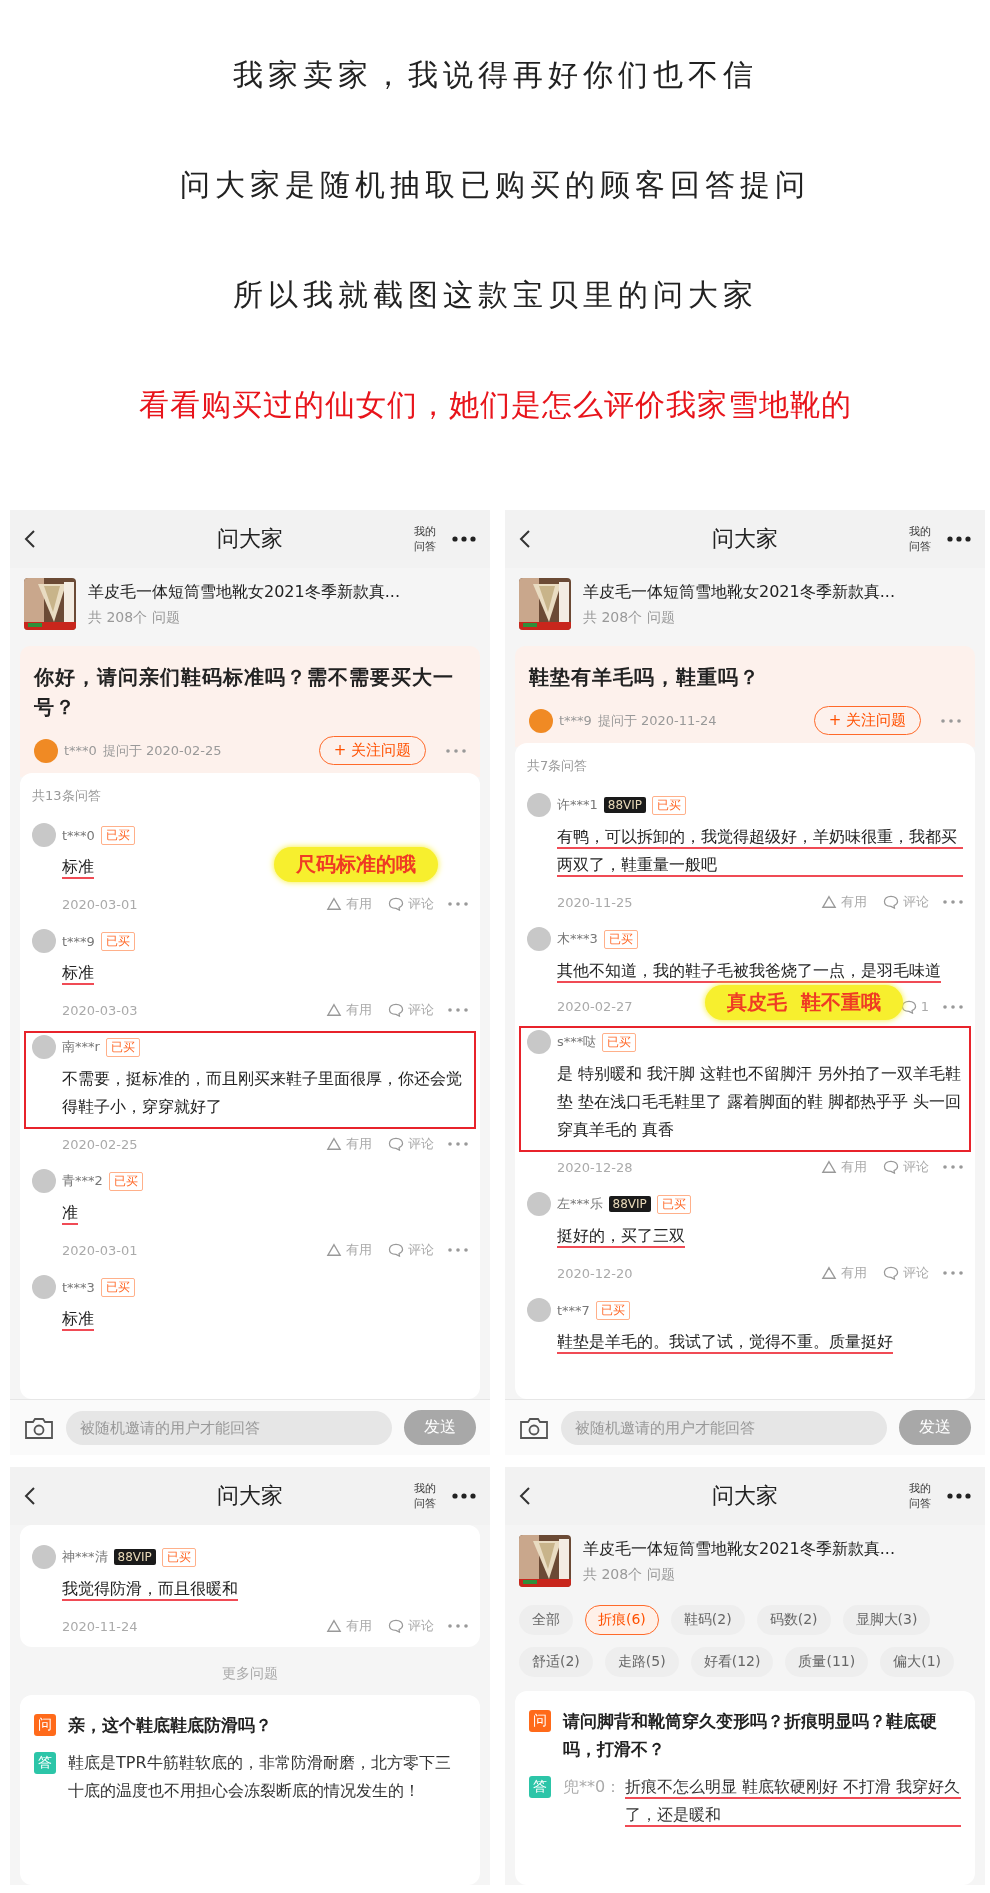 This screenshot has width=990, height=1893. Describe the element at coordinates (762, 1735) in the screenshot. I see `question-text: 请问脚背和靴筒穿久变形吗？折痕明显吗？鞋底硬吗，打滑不？` at that location.